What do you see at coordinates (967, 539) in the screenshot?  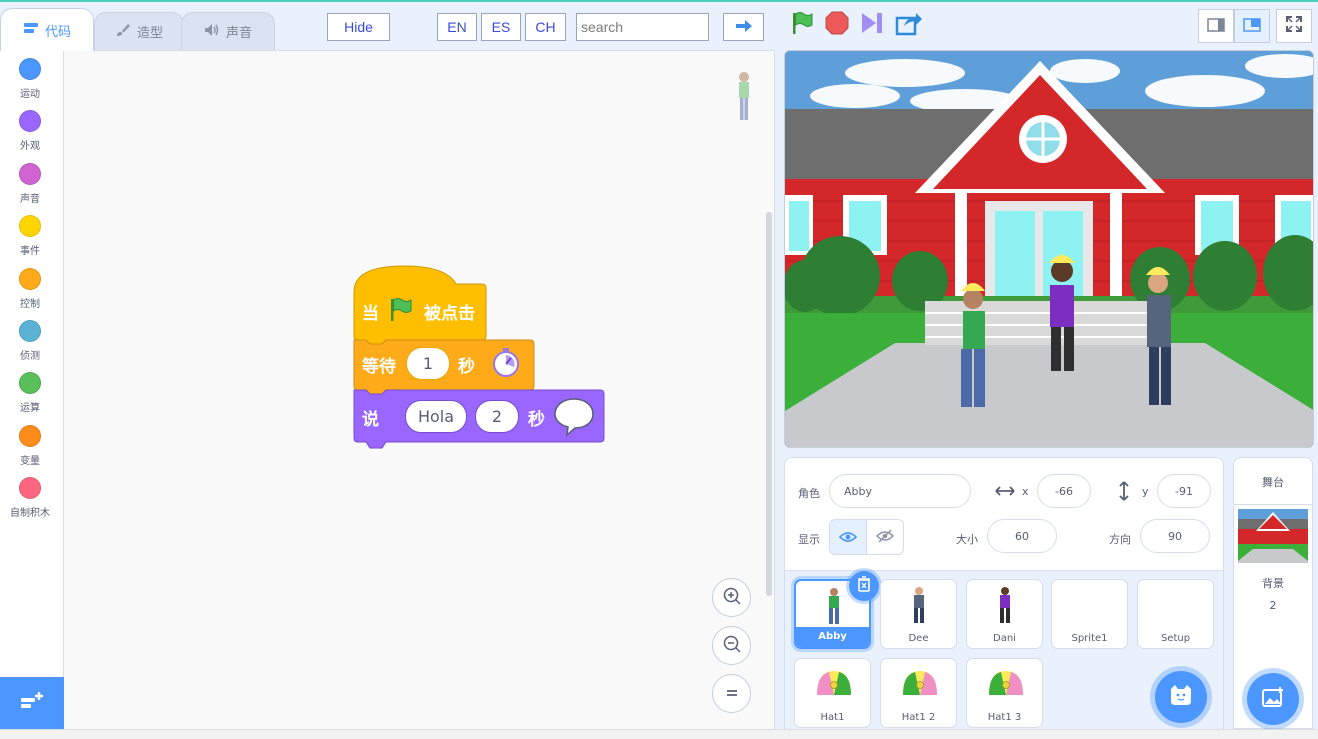 I see `size-label: 大小` at bounding box center [967, 539].